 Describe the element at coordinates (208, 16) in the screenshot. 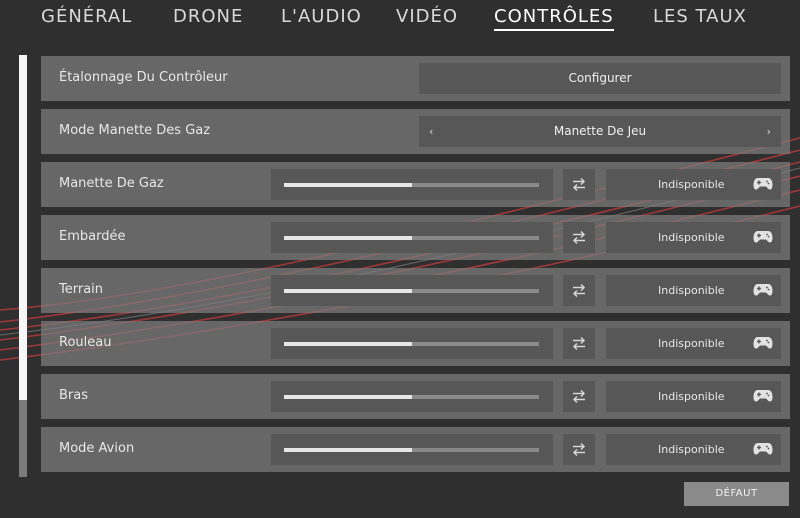

I see `tab-drone: DRONE` at that location.